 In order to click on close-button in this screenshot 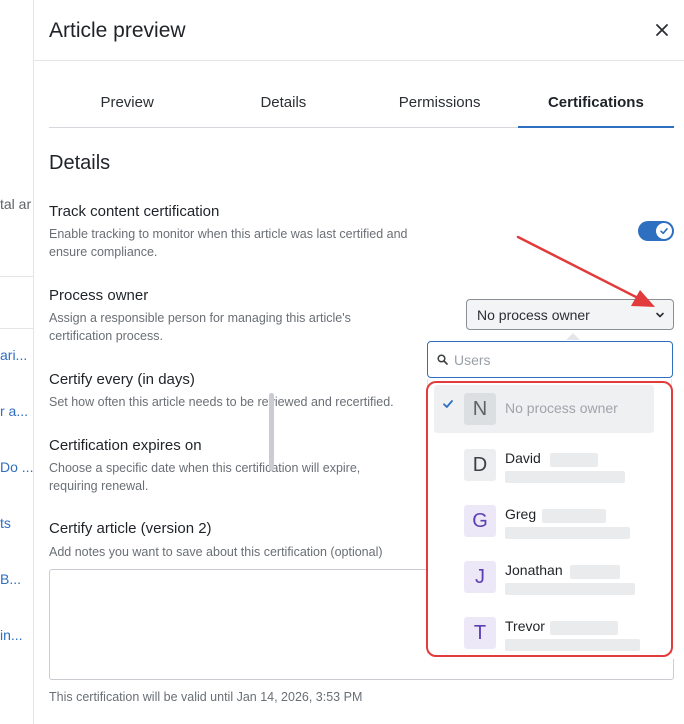, I will do `click(662, 30)`.